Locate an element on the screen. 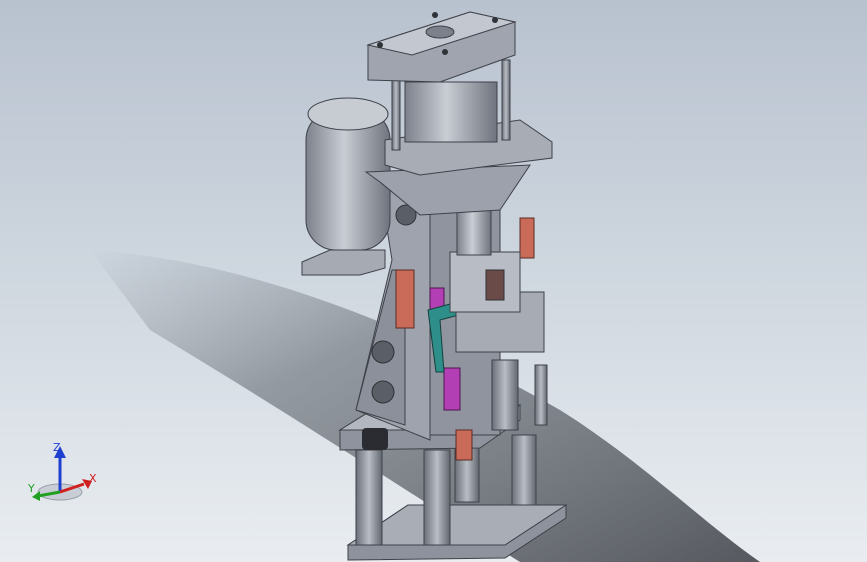 The height and width of the screenshot is (562, 867). tie-rod-right is located at coordinates (506, 100).